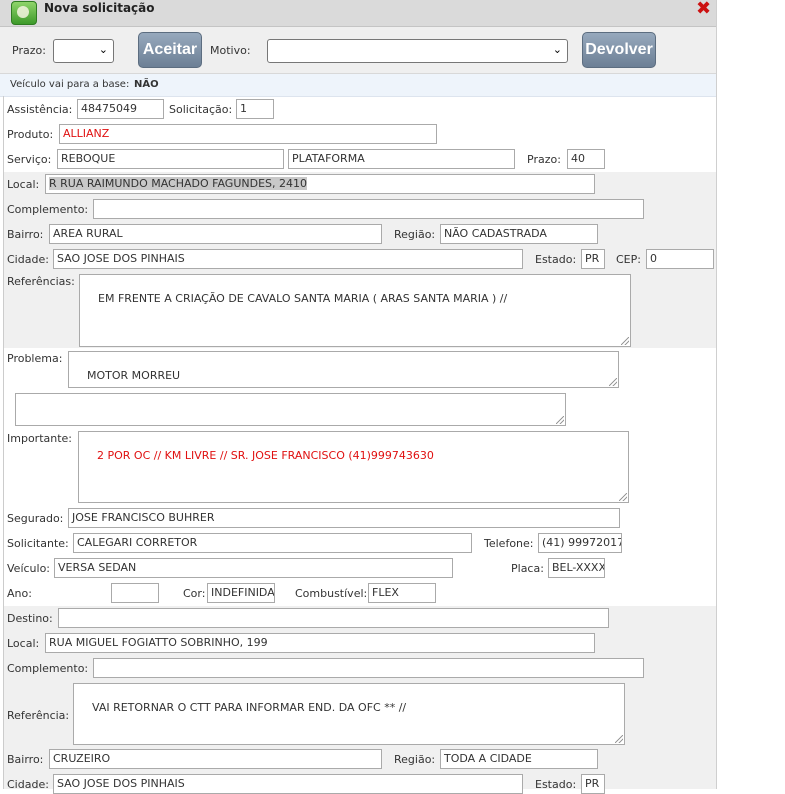 The image size is (785, 794). Describe the element at coordinates (30, 618) in the screenshot. I see `destino-label: Destino:` at that location.